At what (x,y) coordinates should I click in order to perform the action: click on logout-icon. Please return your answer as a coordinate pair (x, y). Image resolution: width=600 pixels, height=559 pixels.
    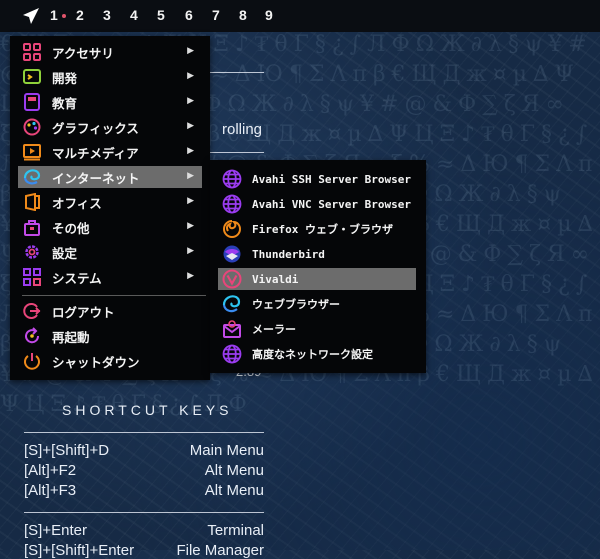
    Looking at the image, I should click on (32, 311).